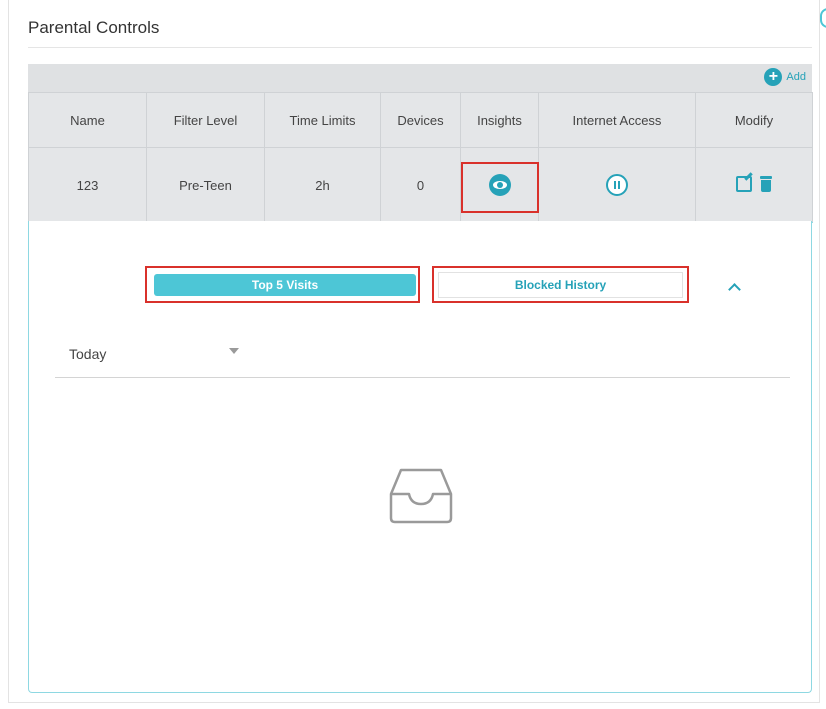  I want to click on column-header-internet-access: Internet Access, so click(617, 120).